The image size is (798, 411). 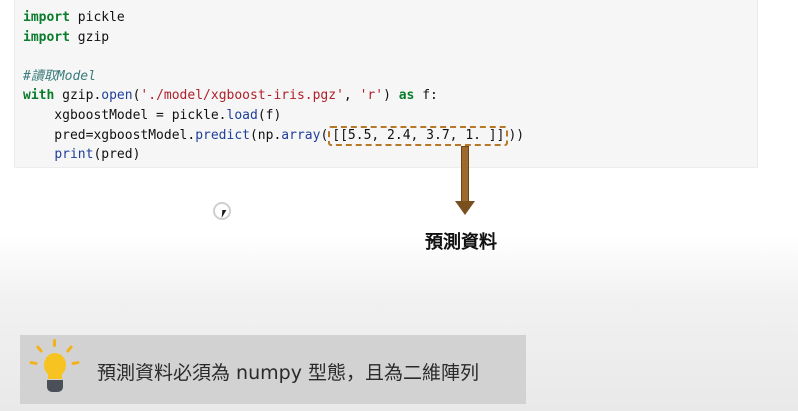 What do you see at coordinates (465, 208) in the screenshot?
I see `arrow-head` at bounding box center [465, 208].